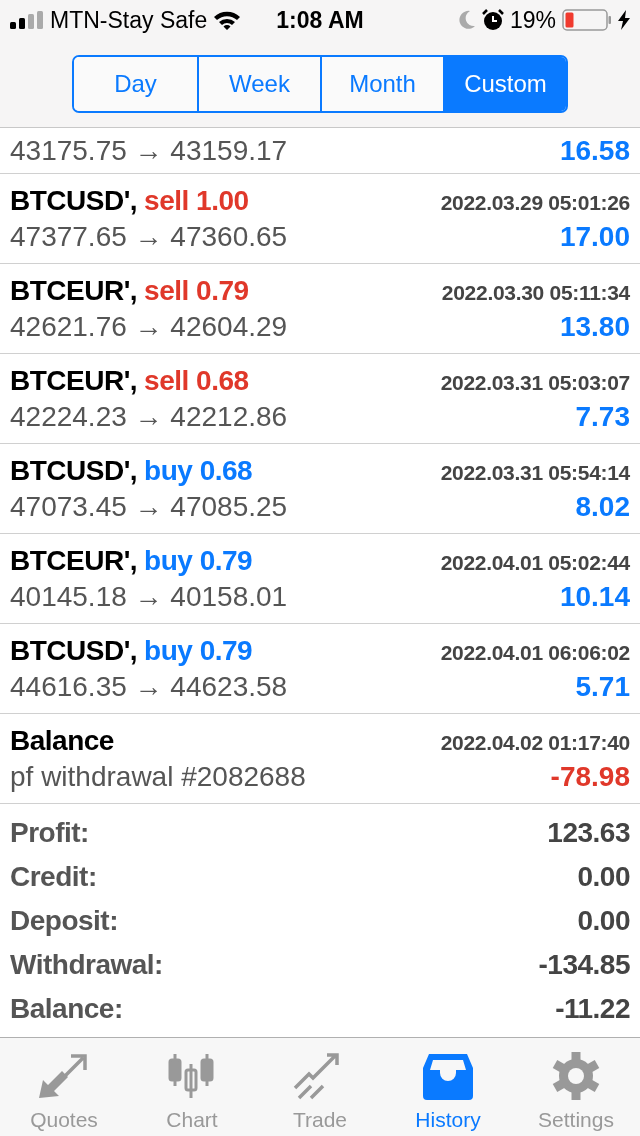  Describe the element at coordinates (192, 1087) in the screenshot. I see `tab-bar-item: Chart` at that location.